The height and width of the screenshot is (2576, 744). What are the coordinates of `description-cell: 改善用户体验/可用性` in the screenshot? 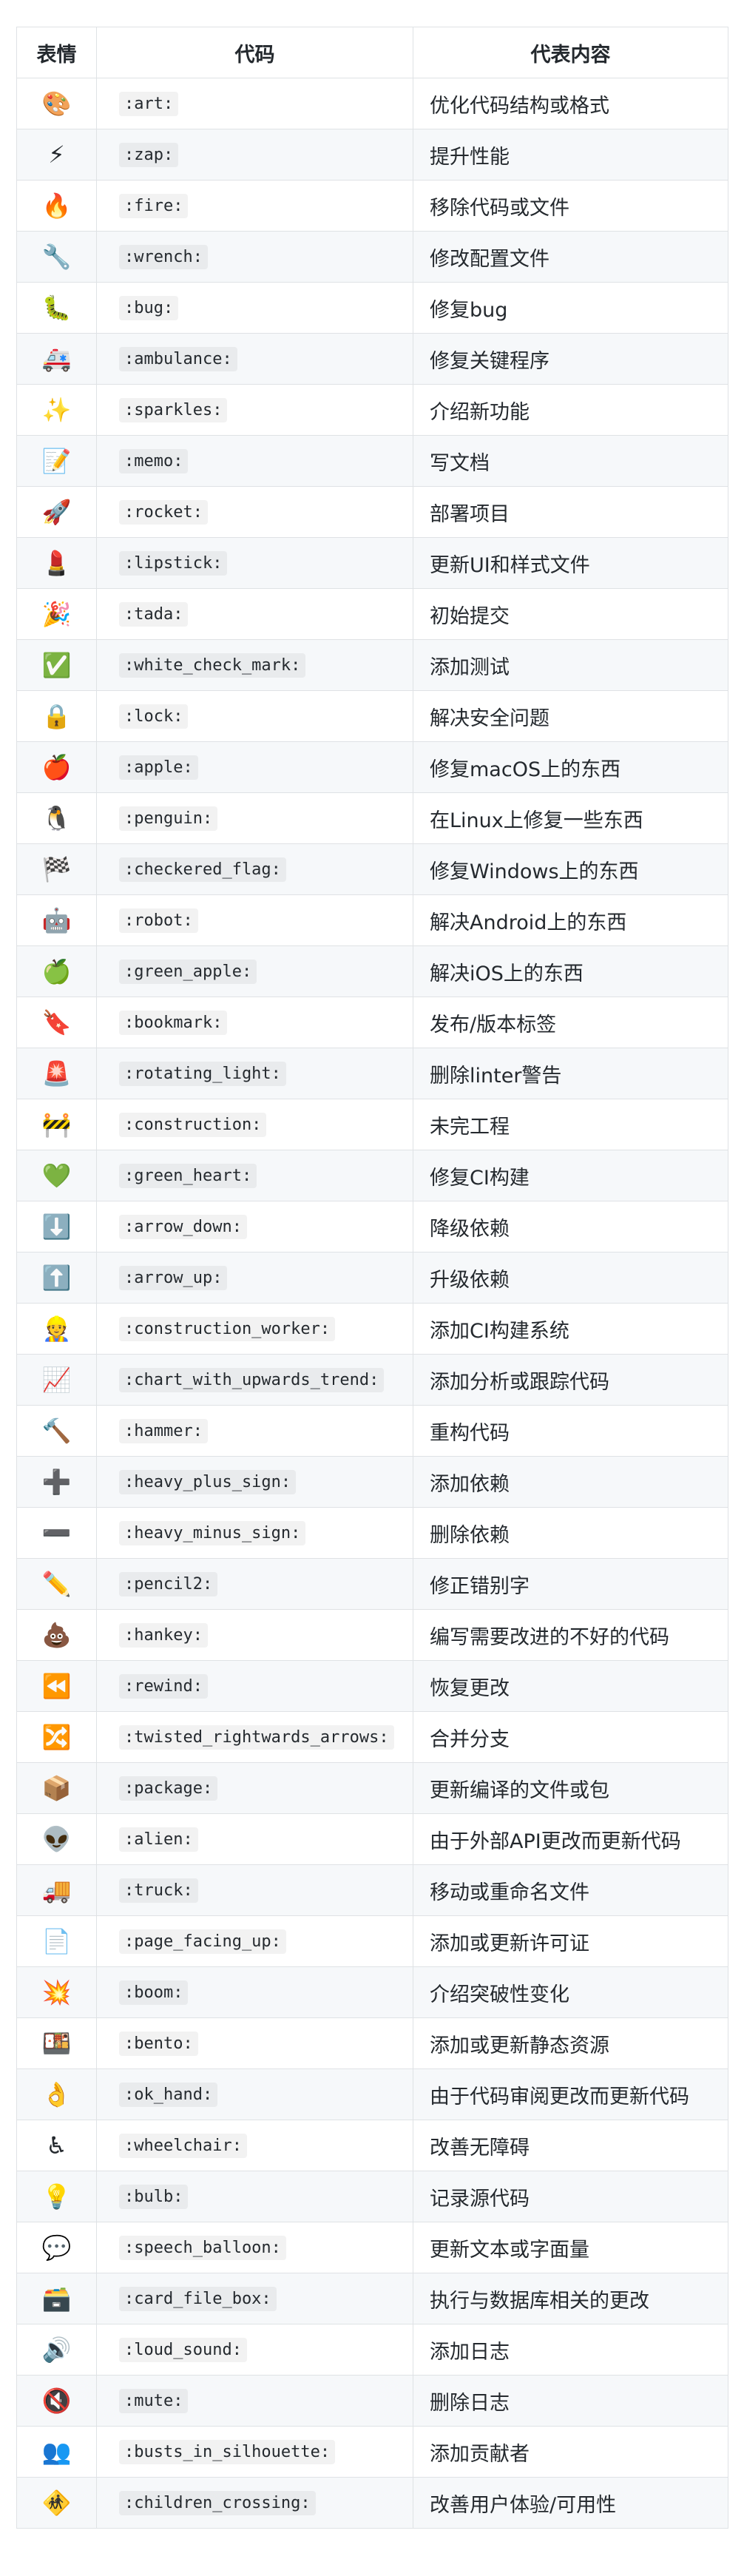 It's located at (570, 2503).